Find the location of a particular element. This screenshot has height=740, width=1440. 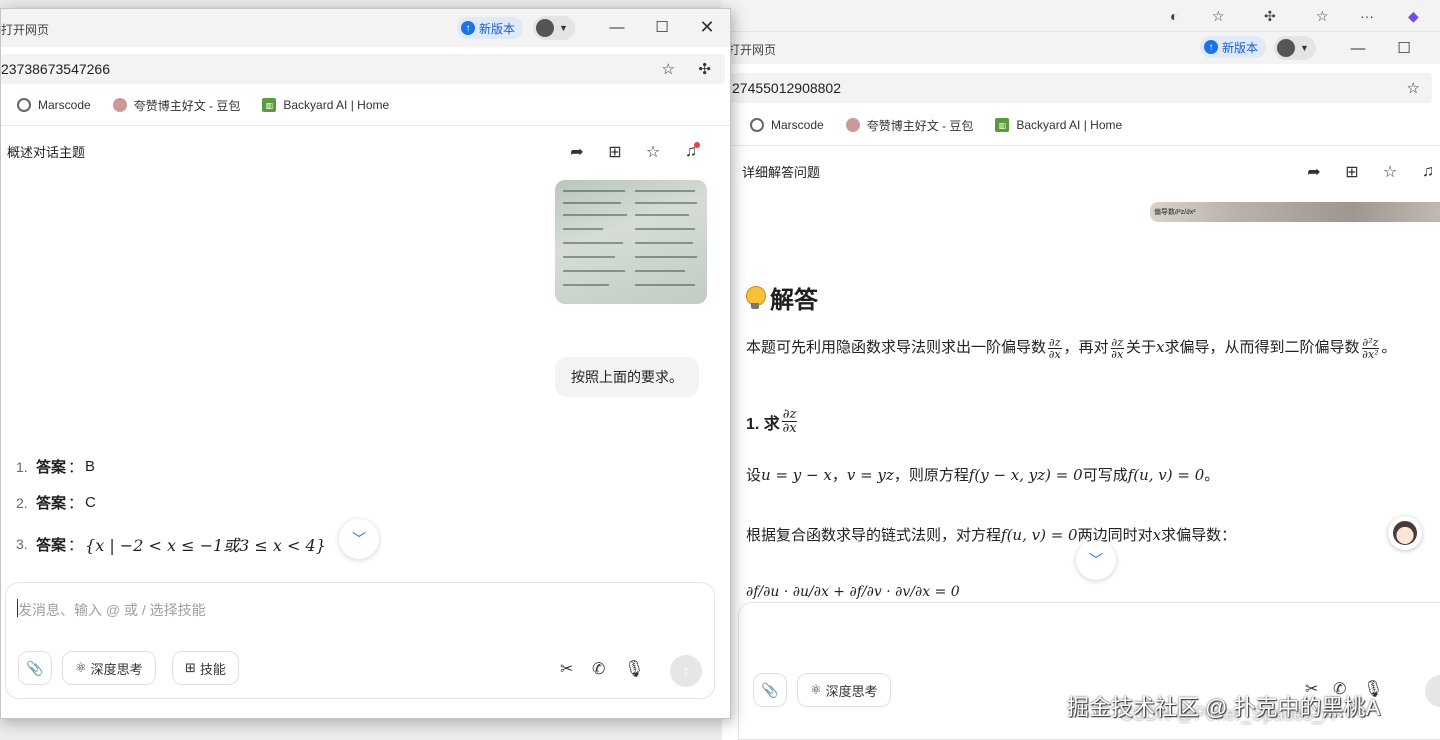

paperclip-icon: 📎 is located at coordinates (770, 689).